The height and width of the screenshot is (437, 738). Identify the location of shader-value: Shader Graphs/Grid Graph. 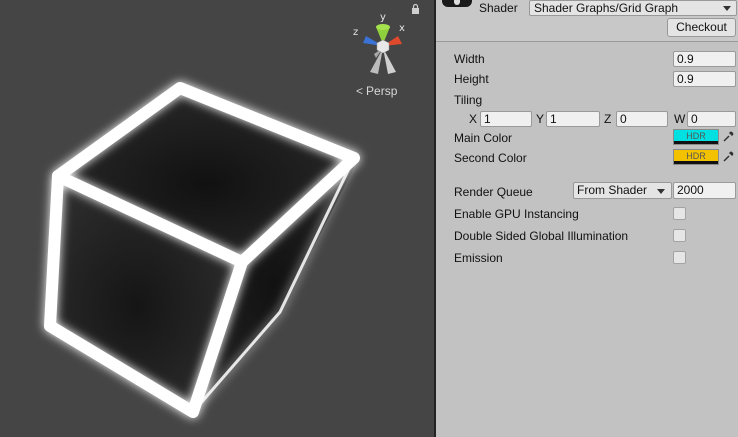
(606, 8).